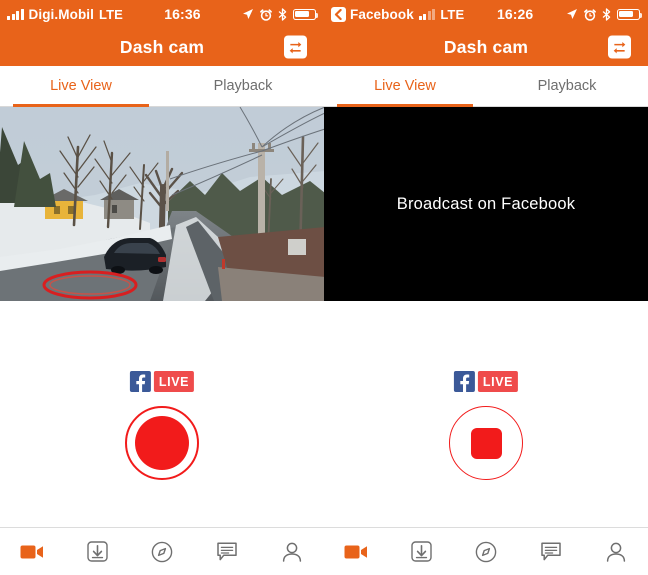  I want to click on stop-button, so click(486, 443).